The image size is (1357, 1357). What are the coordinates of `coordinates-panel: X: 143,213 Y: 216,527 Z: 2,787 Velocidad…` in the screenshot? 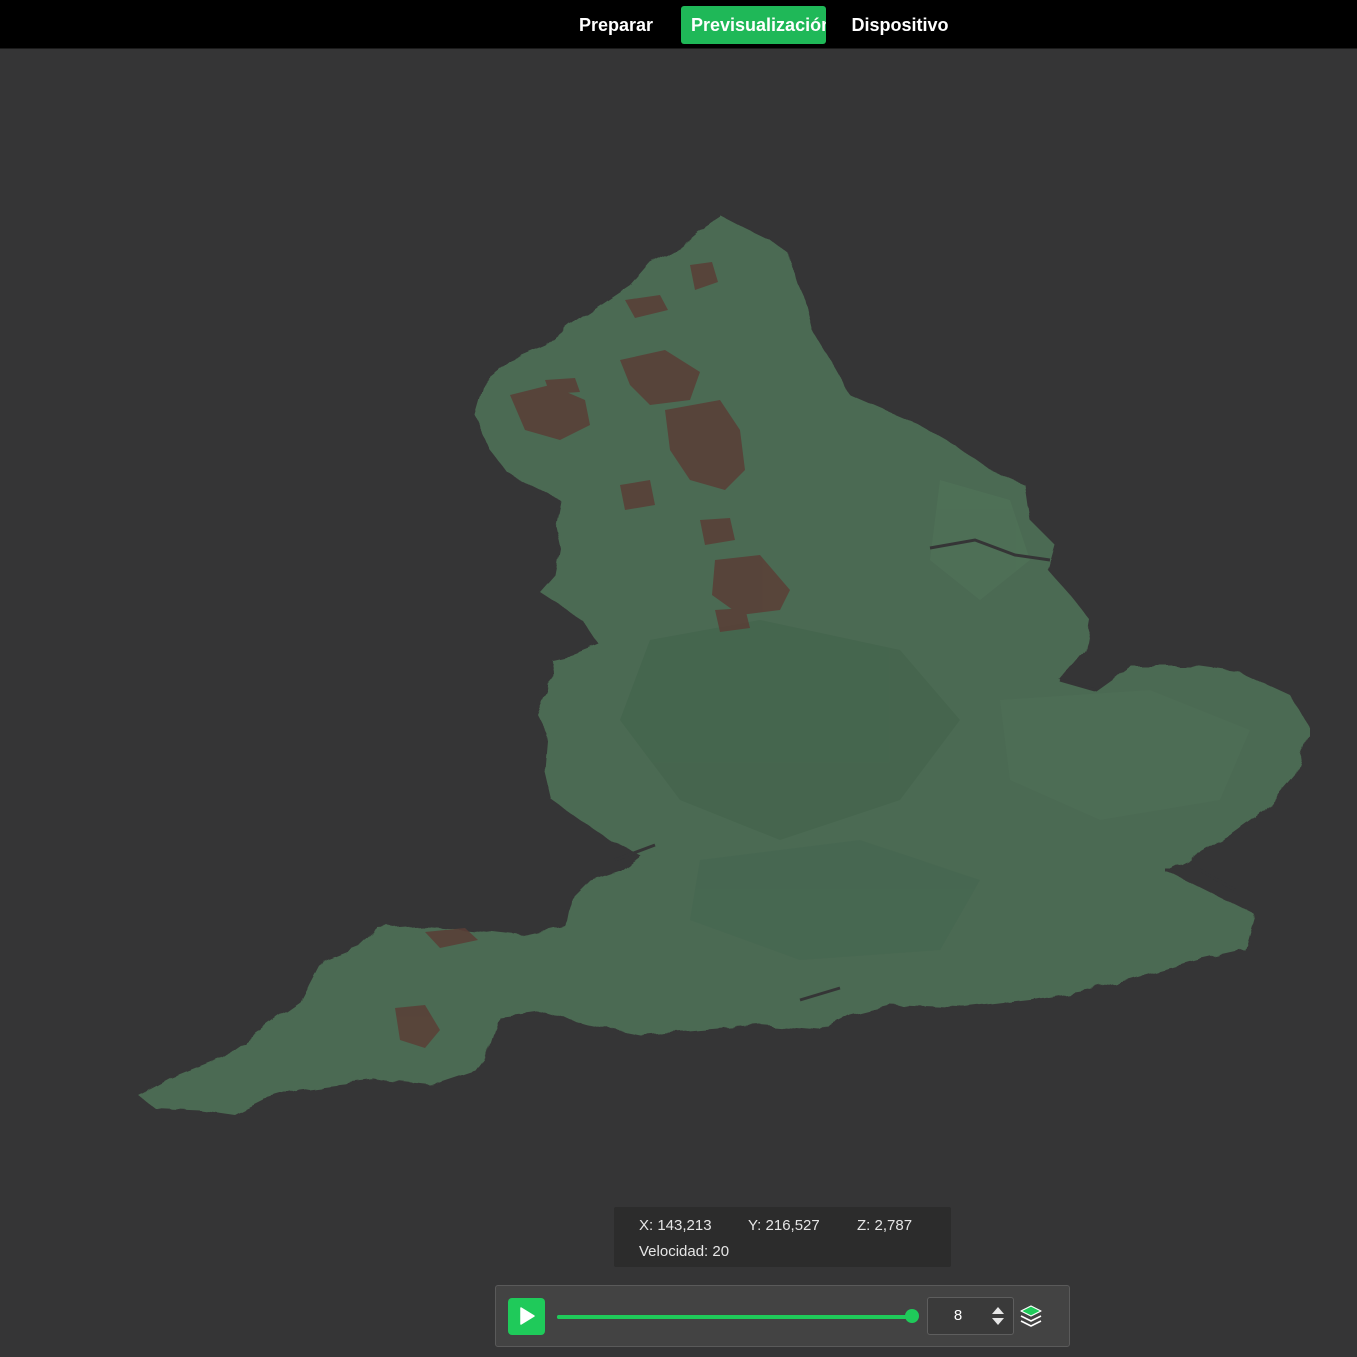 It's located at (782, 1237).